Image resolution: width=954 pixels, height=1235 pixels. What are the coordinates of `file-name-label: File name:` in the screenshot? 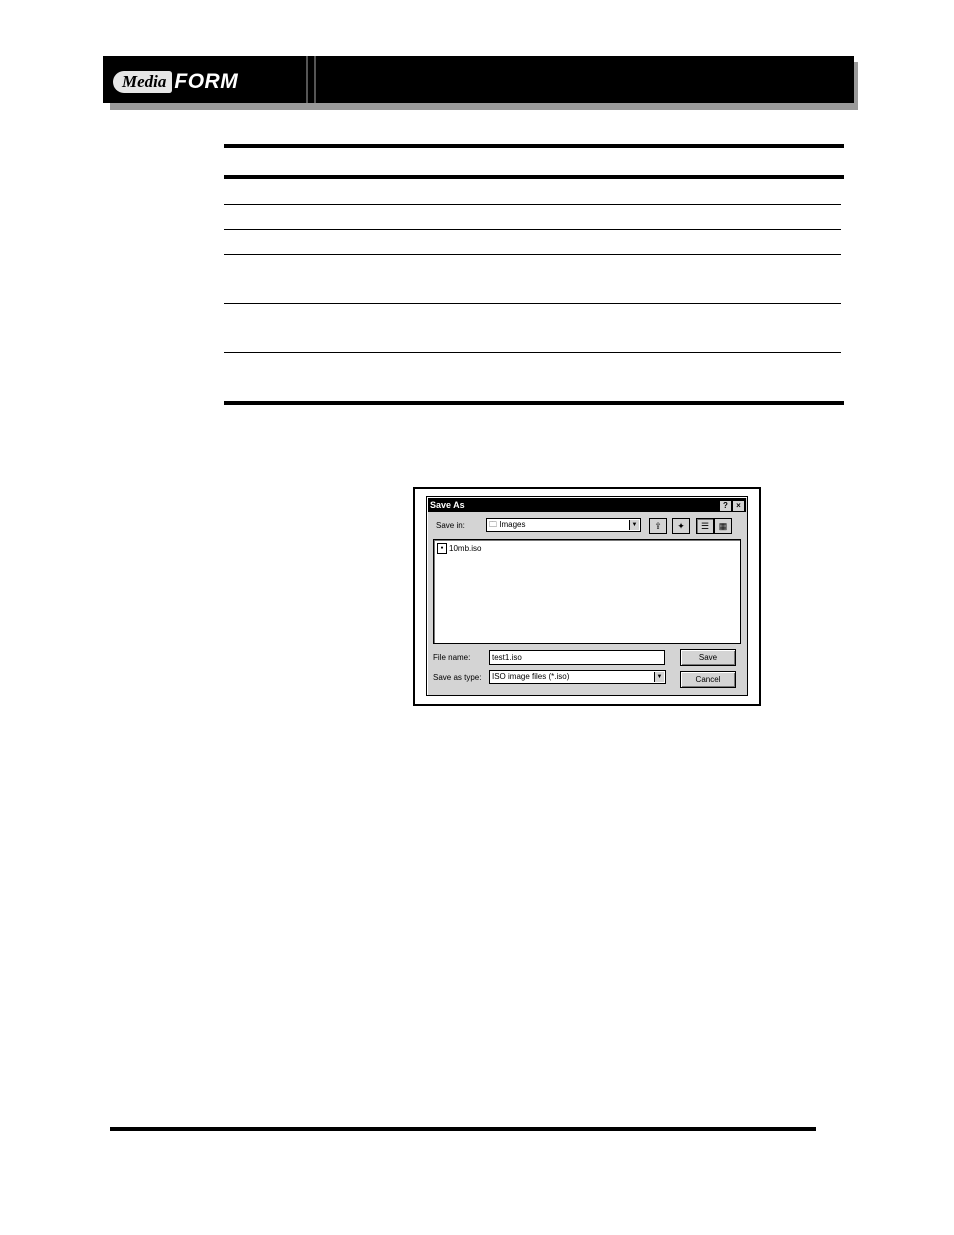 It's located at (452, 657).